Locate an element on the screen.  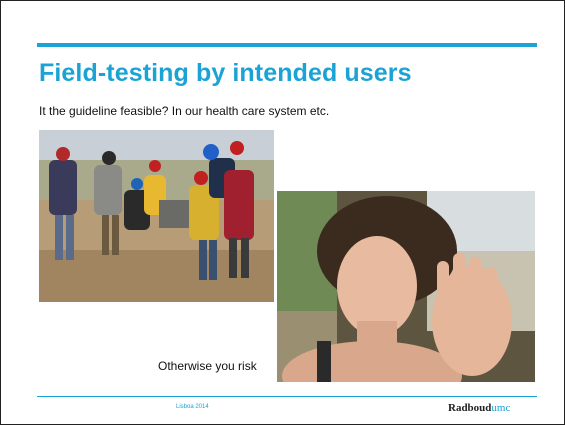
radboudumc-logo: Radboudumc is located at coordinates (479, 408).